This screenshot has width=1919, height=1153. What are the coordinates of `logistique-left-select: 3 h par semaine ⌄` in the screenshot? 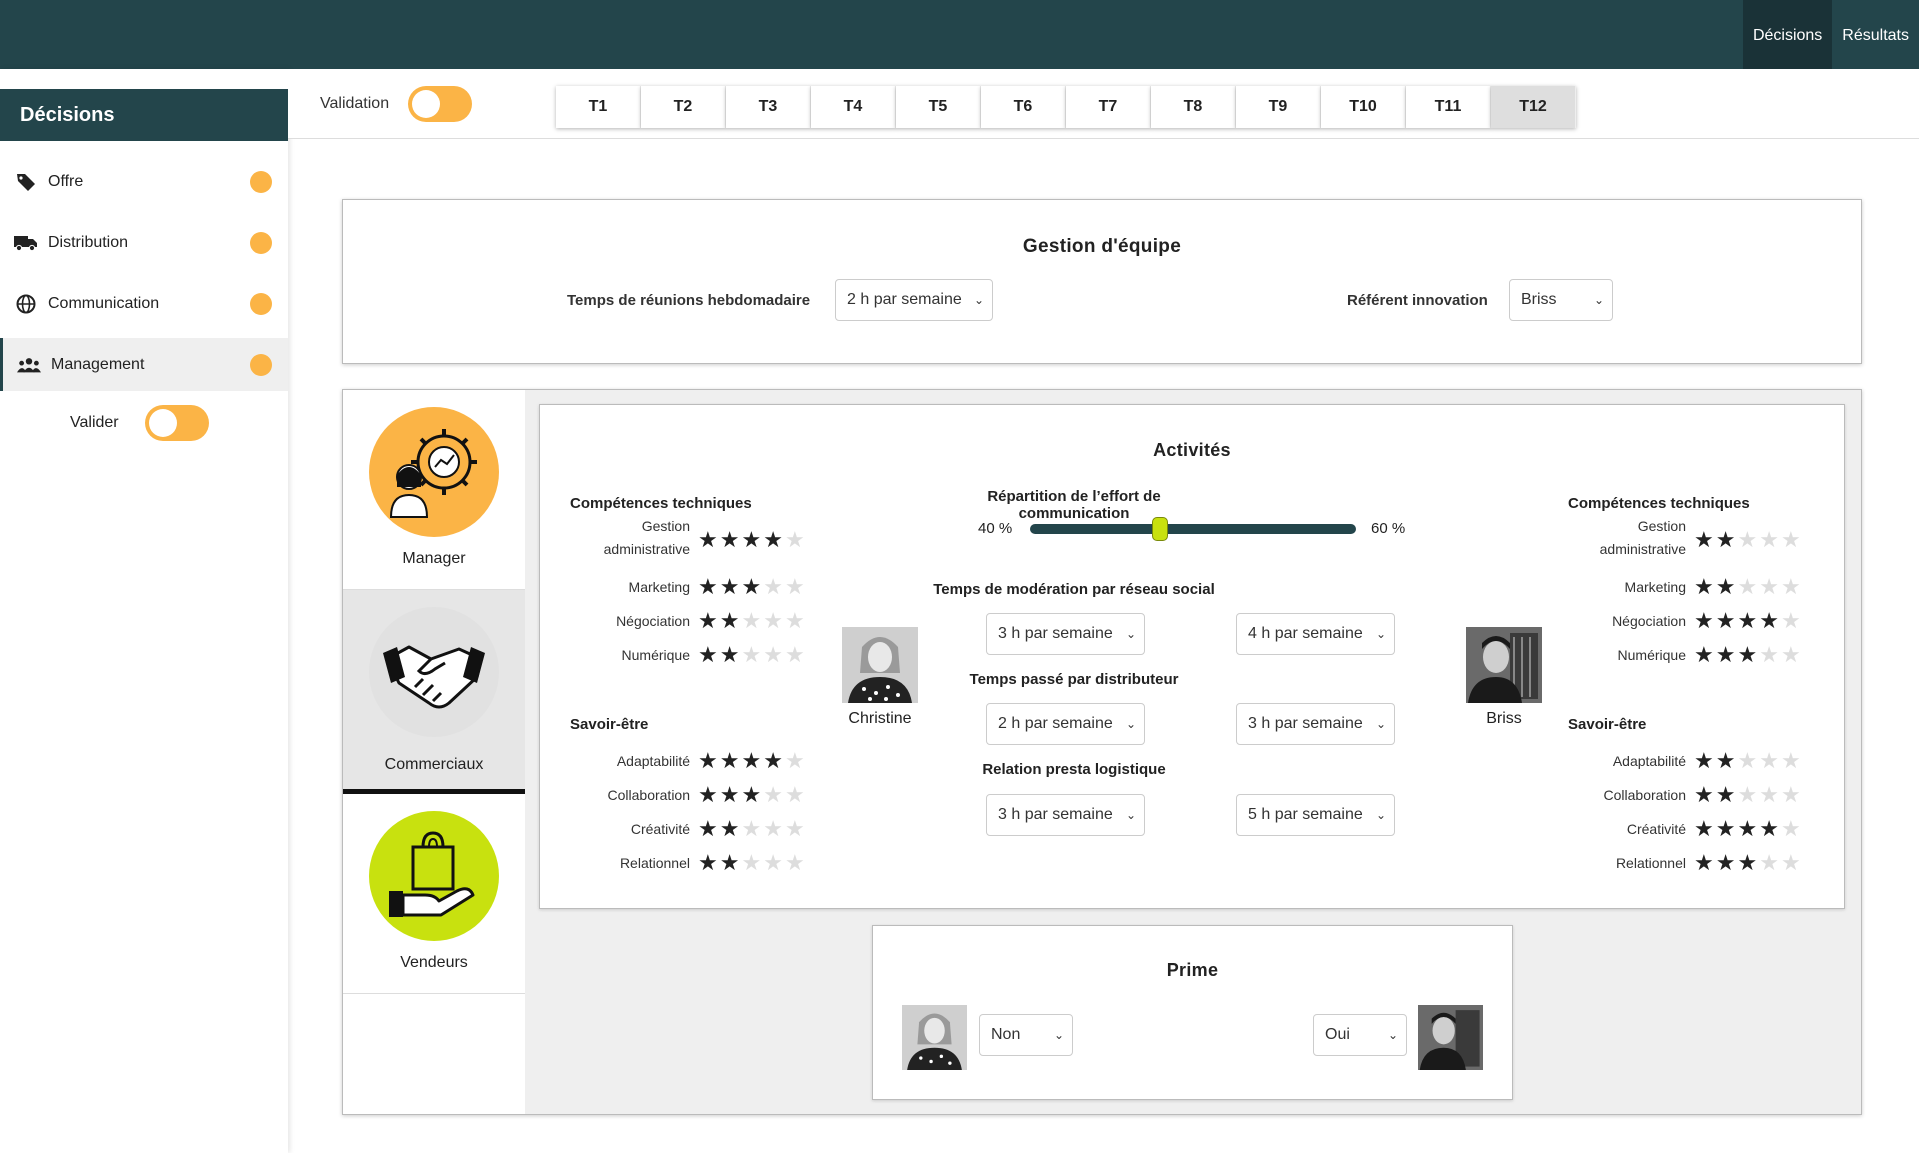 It's located at (1065, 815).